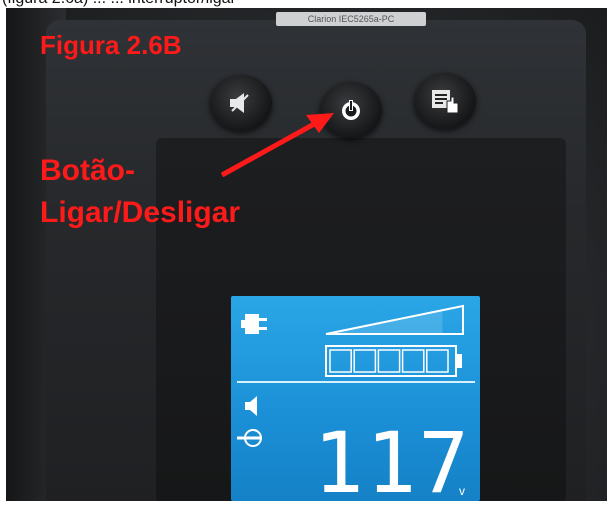  I want to click on battery-icon, so click(393, 361).